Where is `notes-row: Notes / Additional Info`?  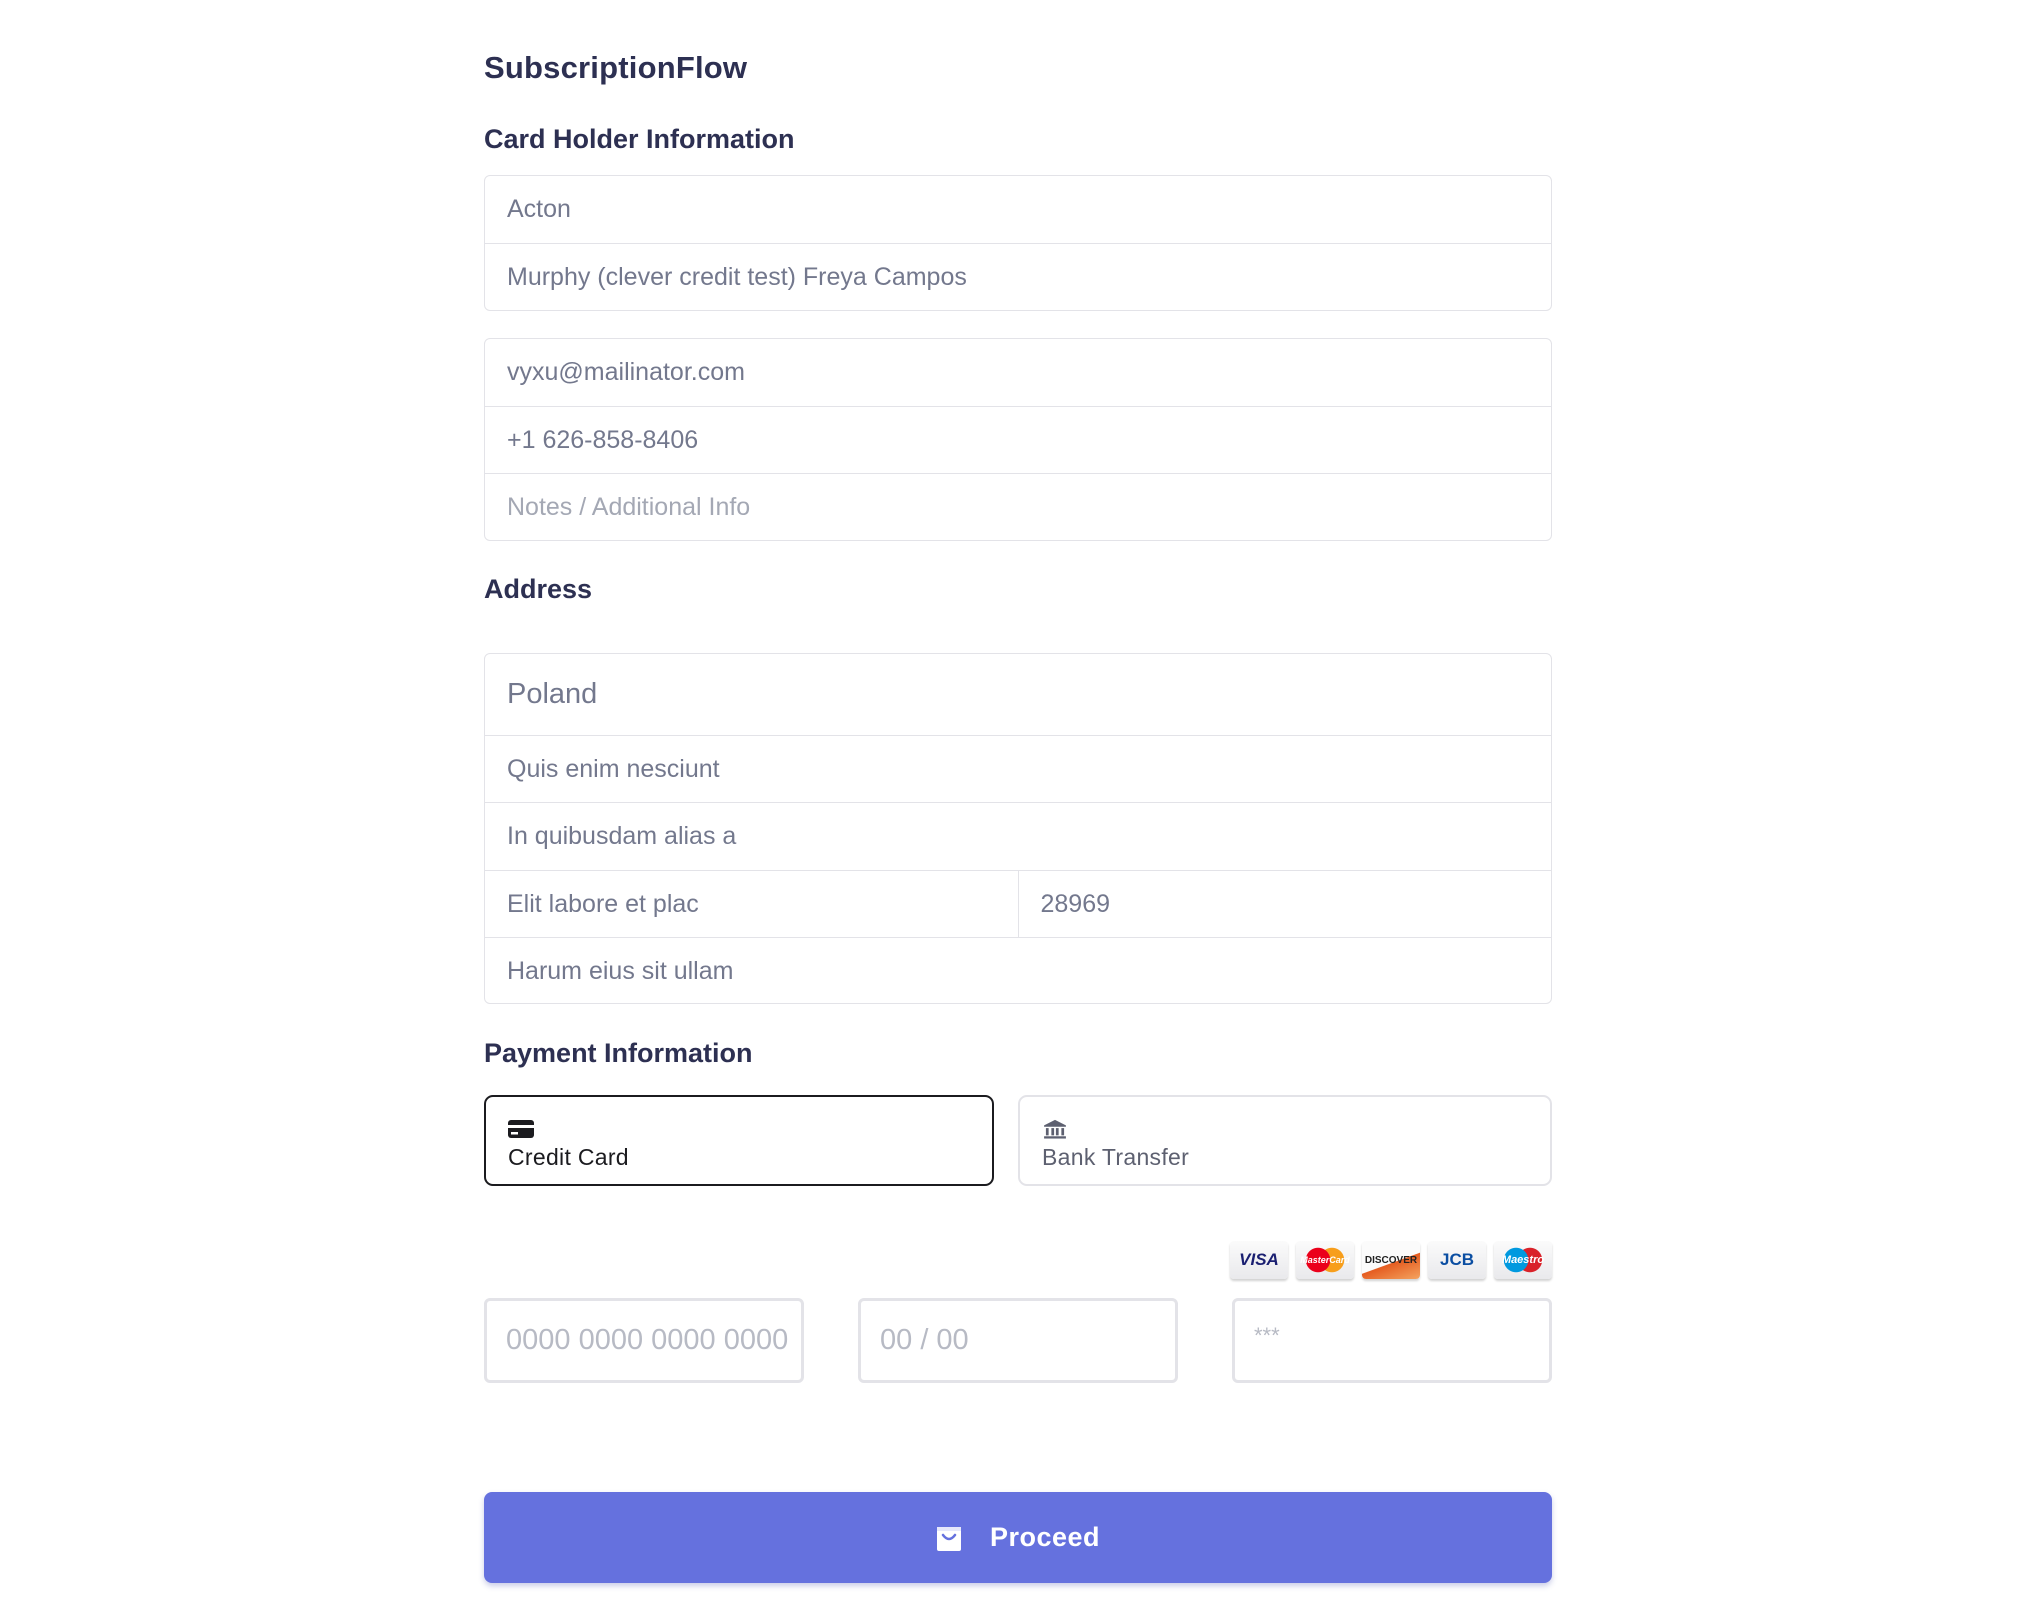 notes-row: Notes / Additional Info is located at coordinates (1018, 507).